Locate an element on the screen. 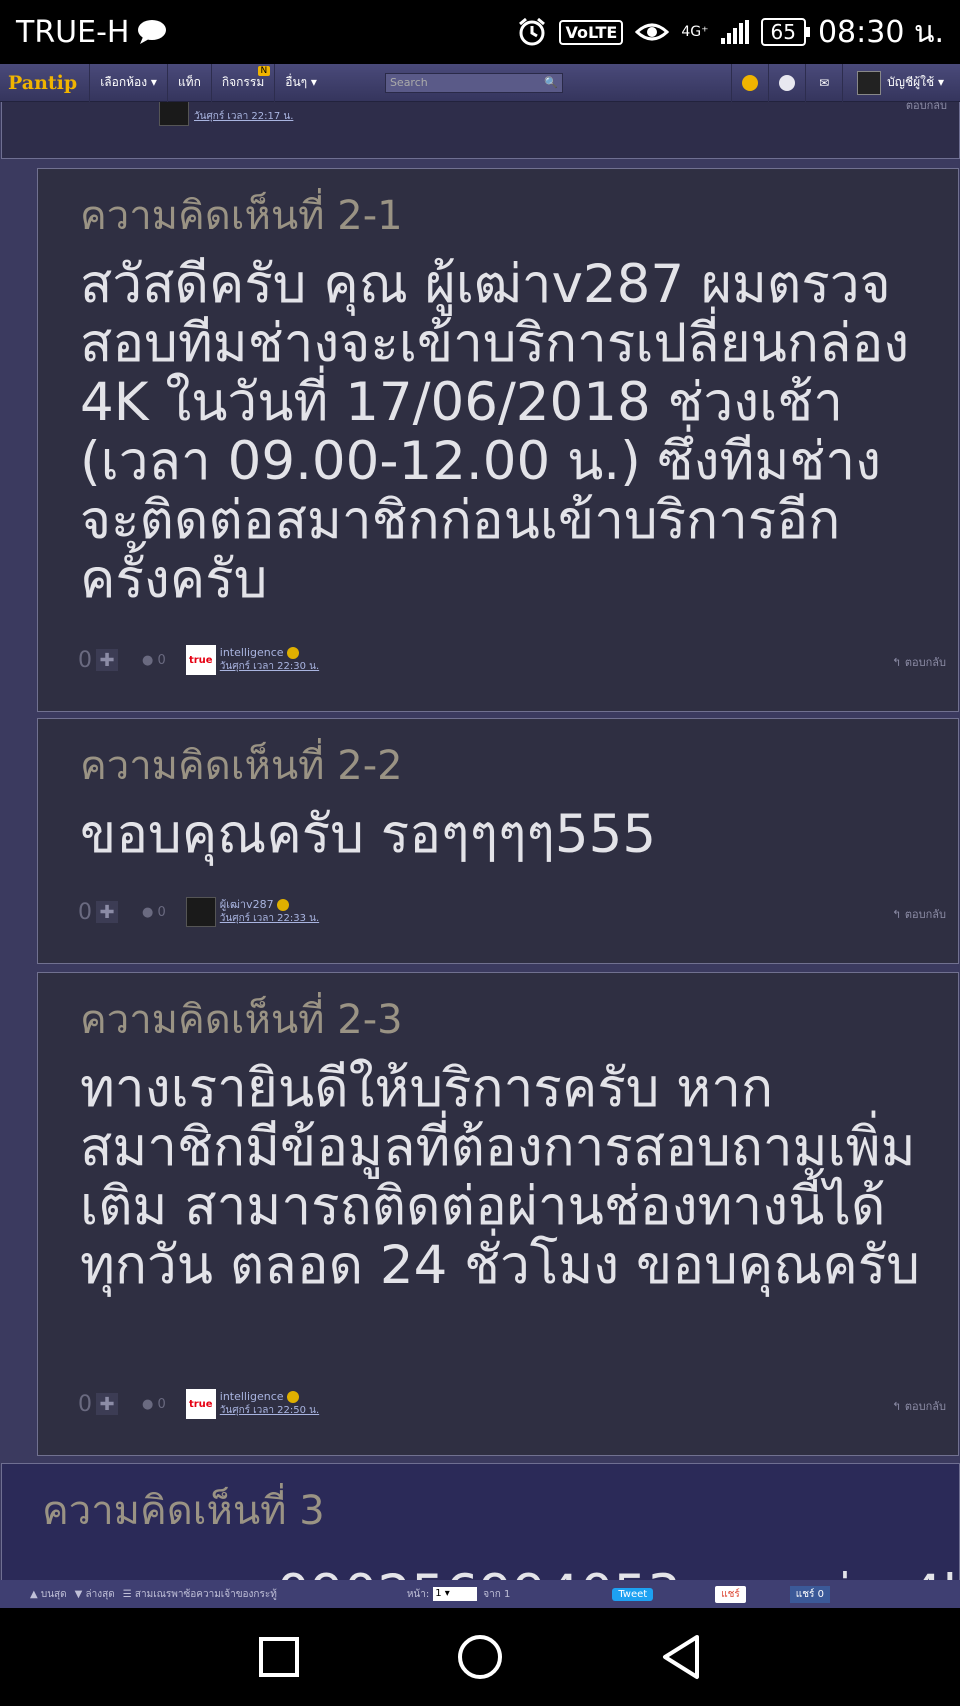 The height and width of the screenshot is (1706, 960). volte-badge: VoLTE is located at coordinates (591, 32).